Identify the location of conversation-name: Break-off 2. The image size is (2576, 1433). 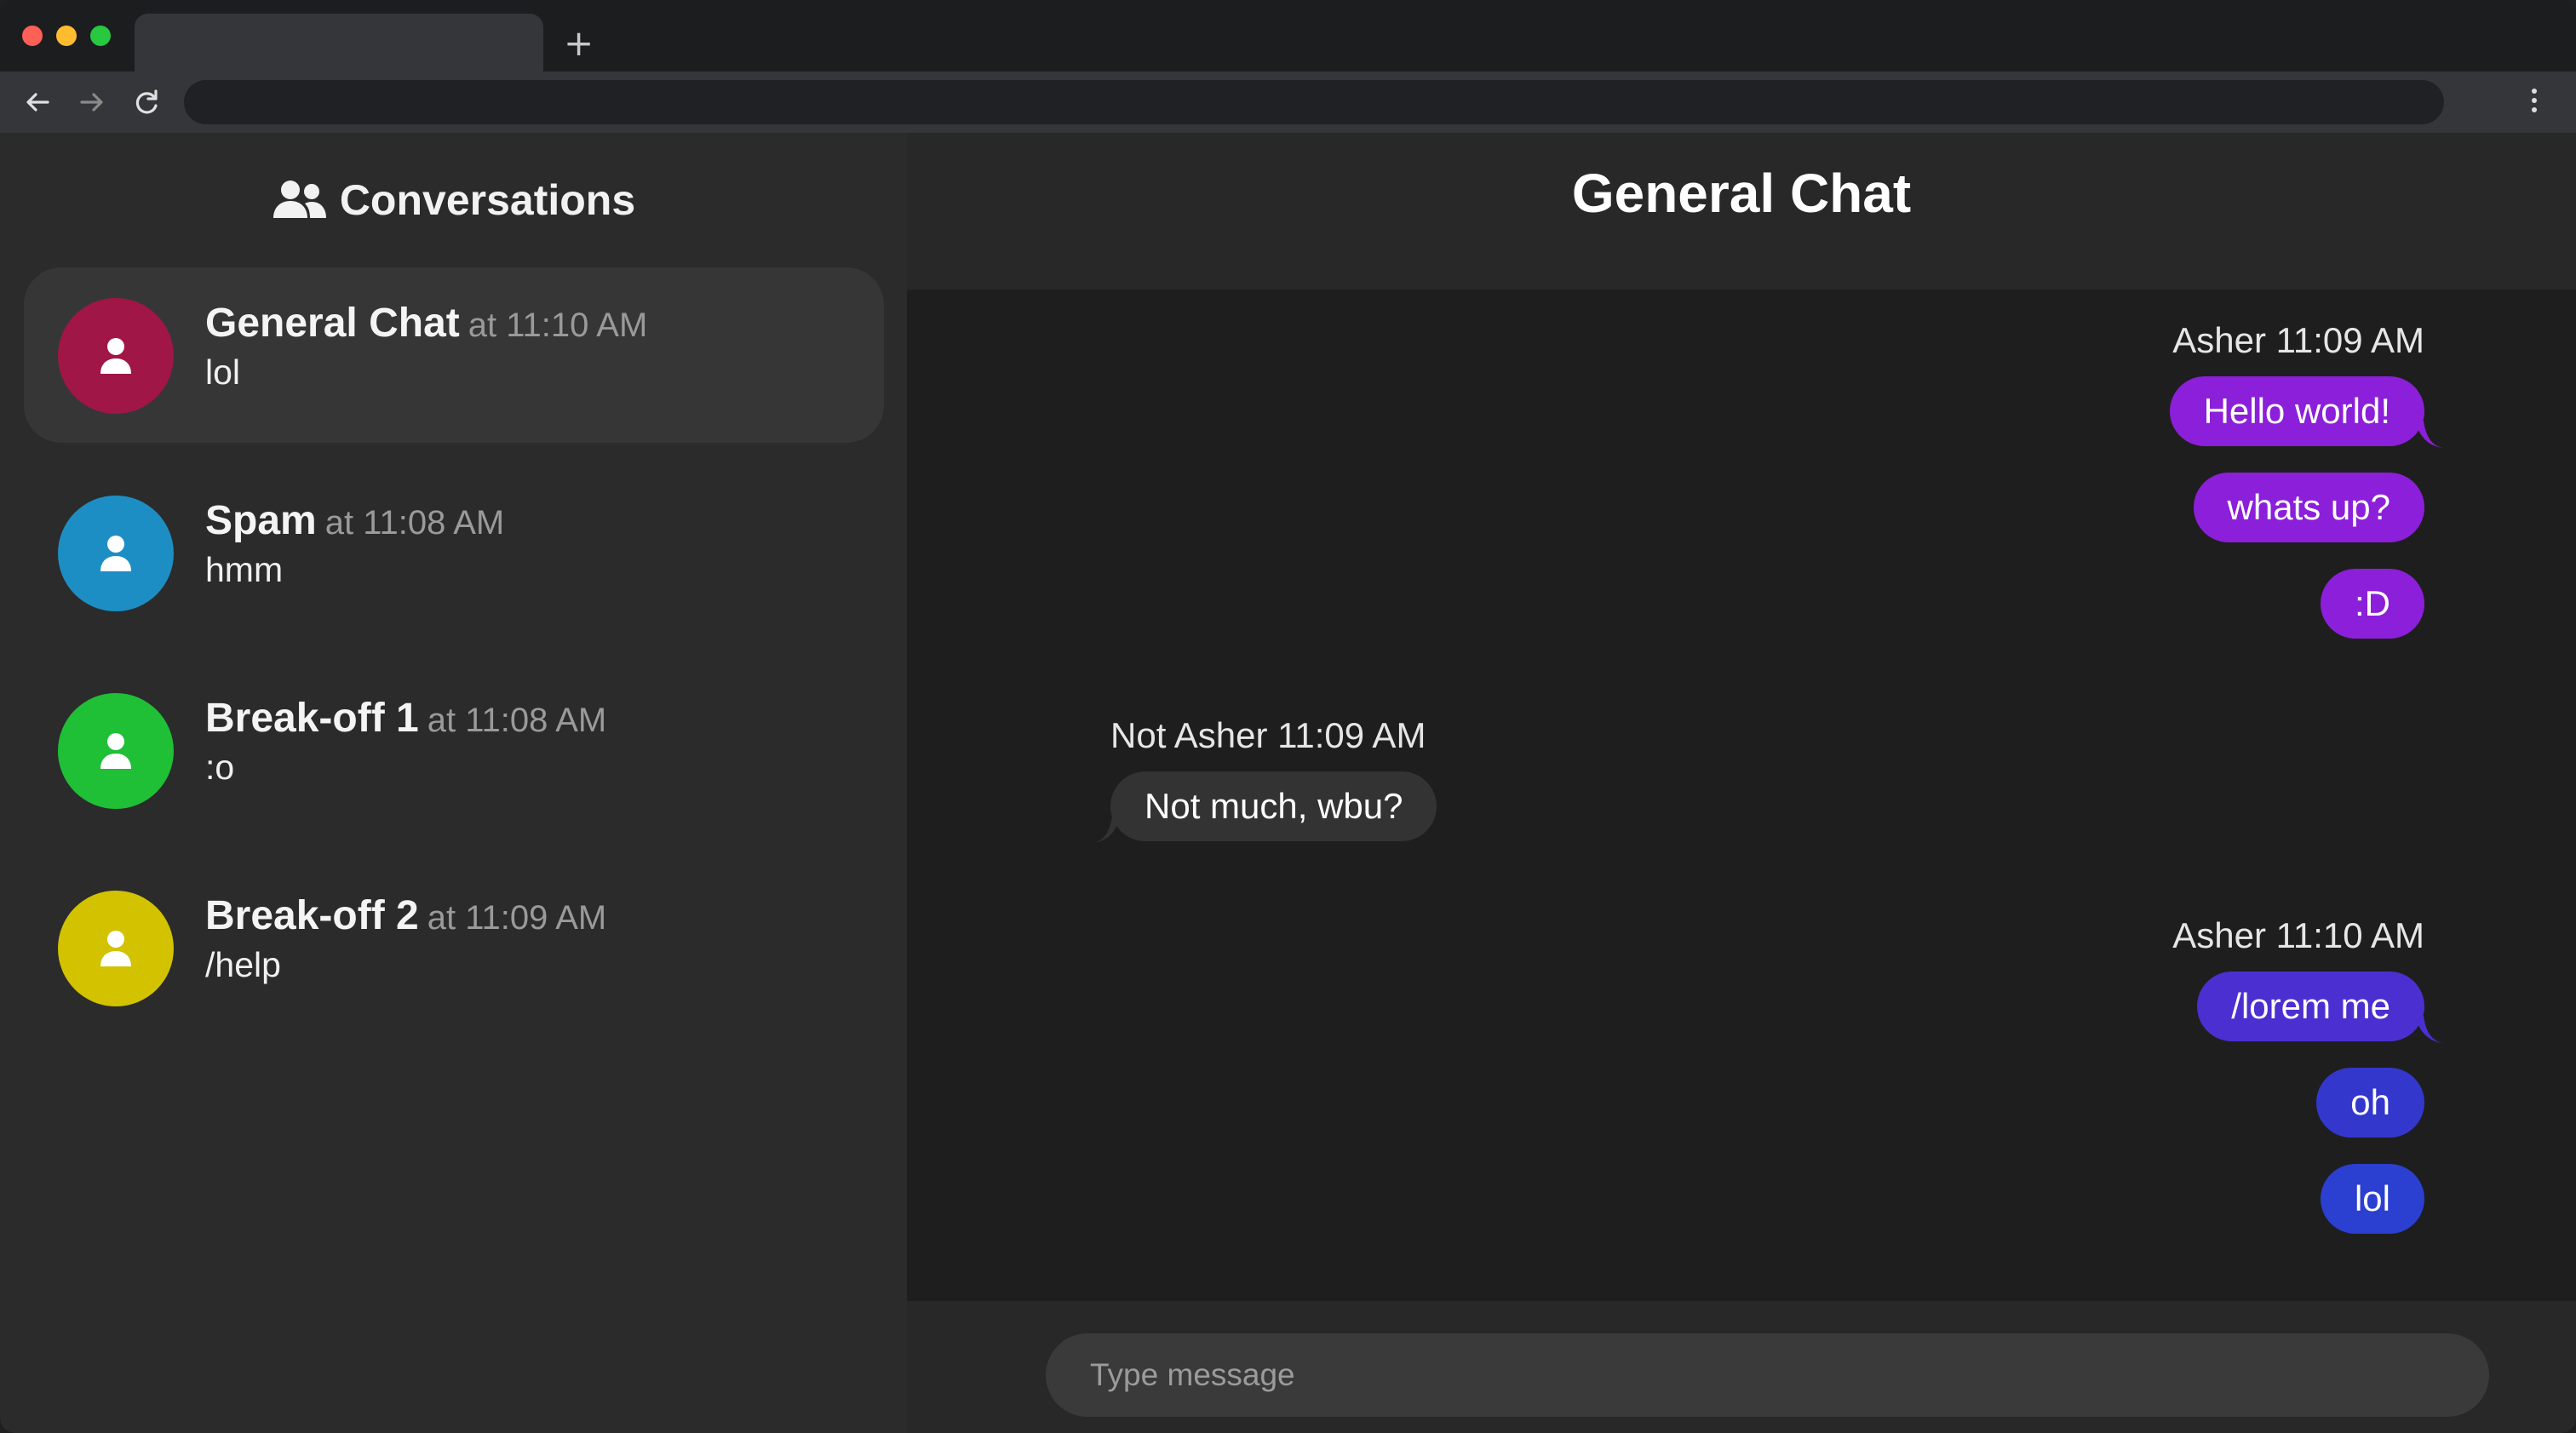
(312, 915).